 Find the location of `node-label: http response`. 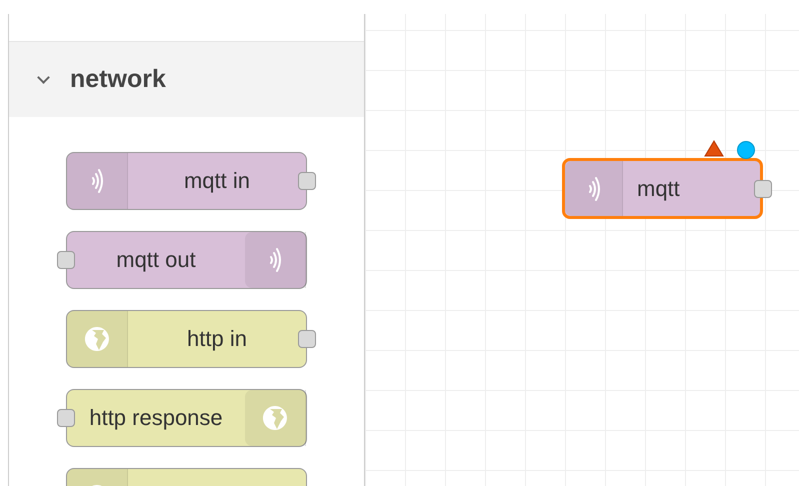

node-label: http response is located at coordinates (156, 418).